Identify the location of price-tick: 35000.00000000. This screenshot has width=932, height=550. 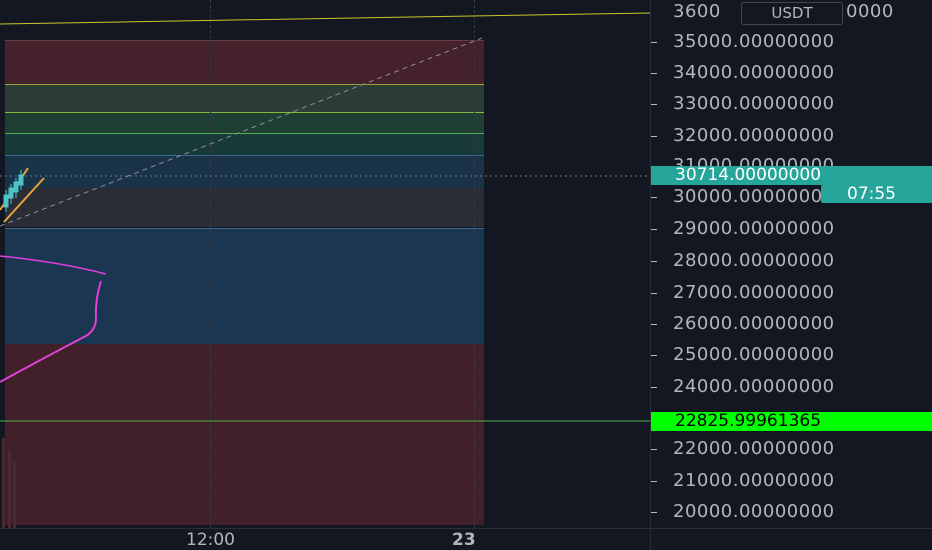
(754, 41).